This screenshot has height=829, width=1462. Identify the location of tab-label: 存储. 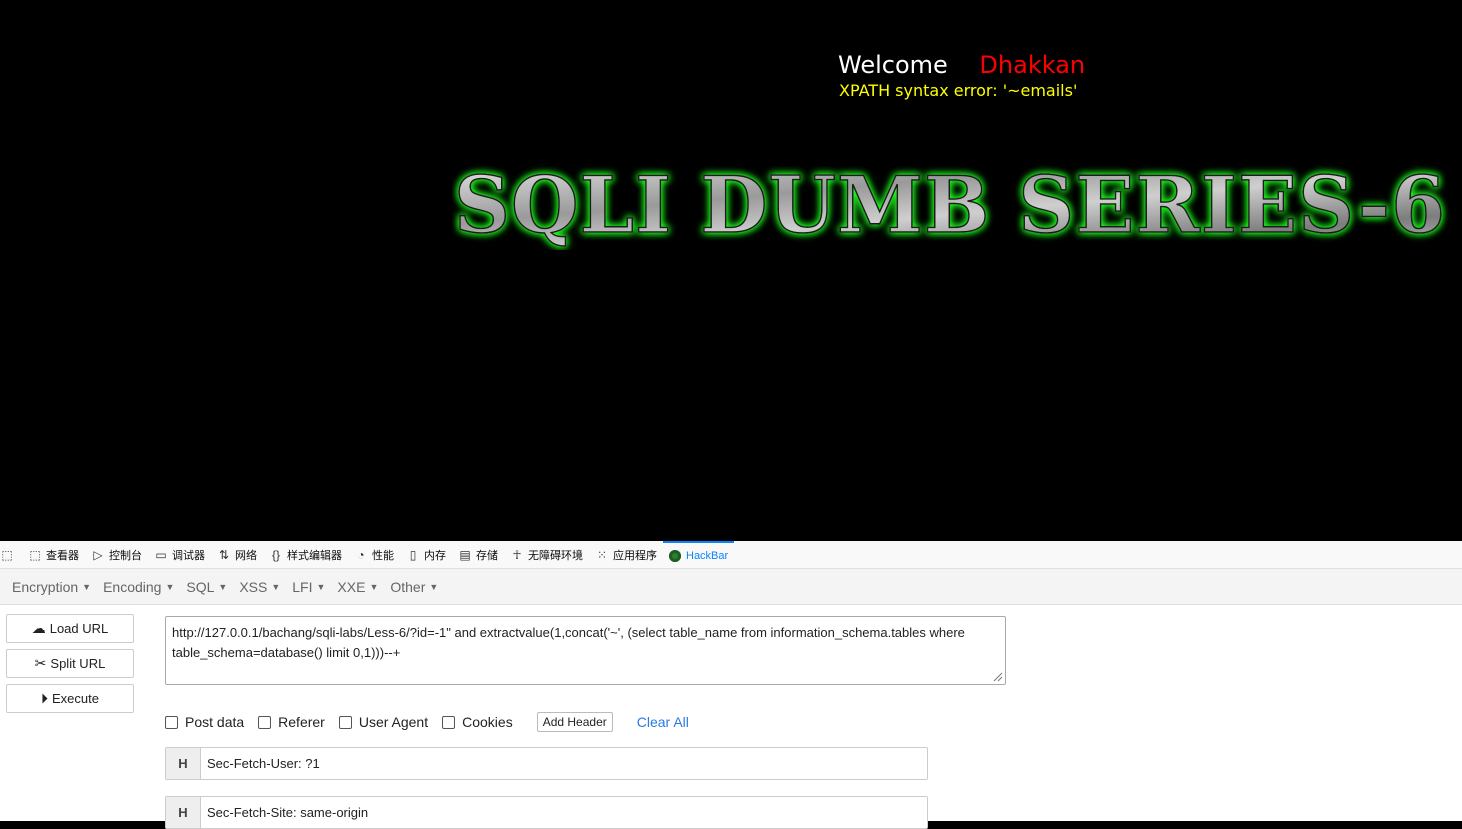
(487, 555).